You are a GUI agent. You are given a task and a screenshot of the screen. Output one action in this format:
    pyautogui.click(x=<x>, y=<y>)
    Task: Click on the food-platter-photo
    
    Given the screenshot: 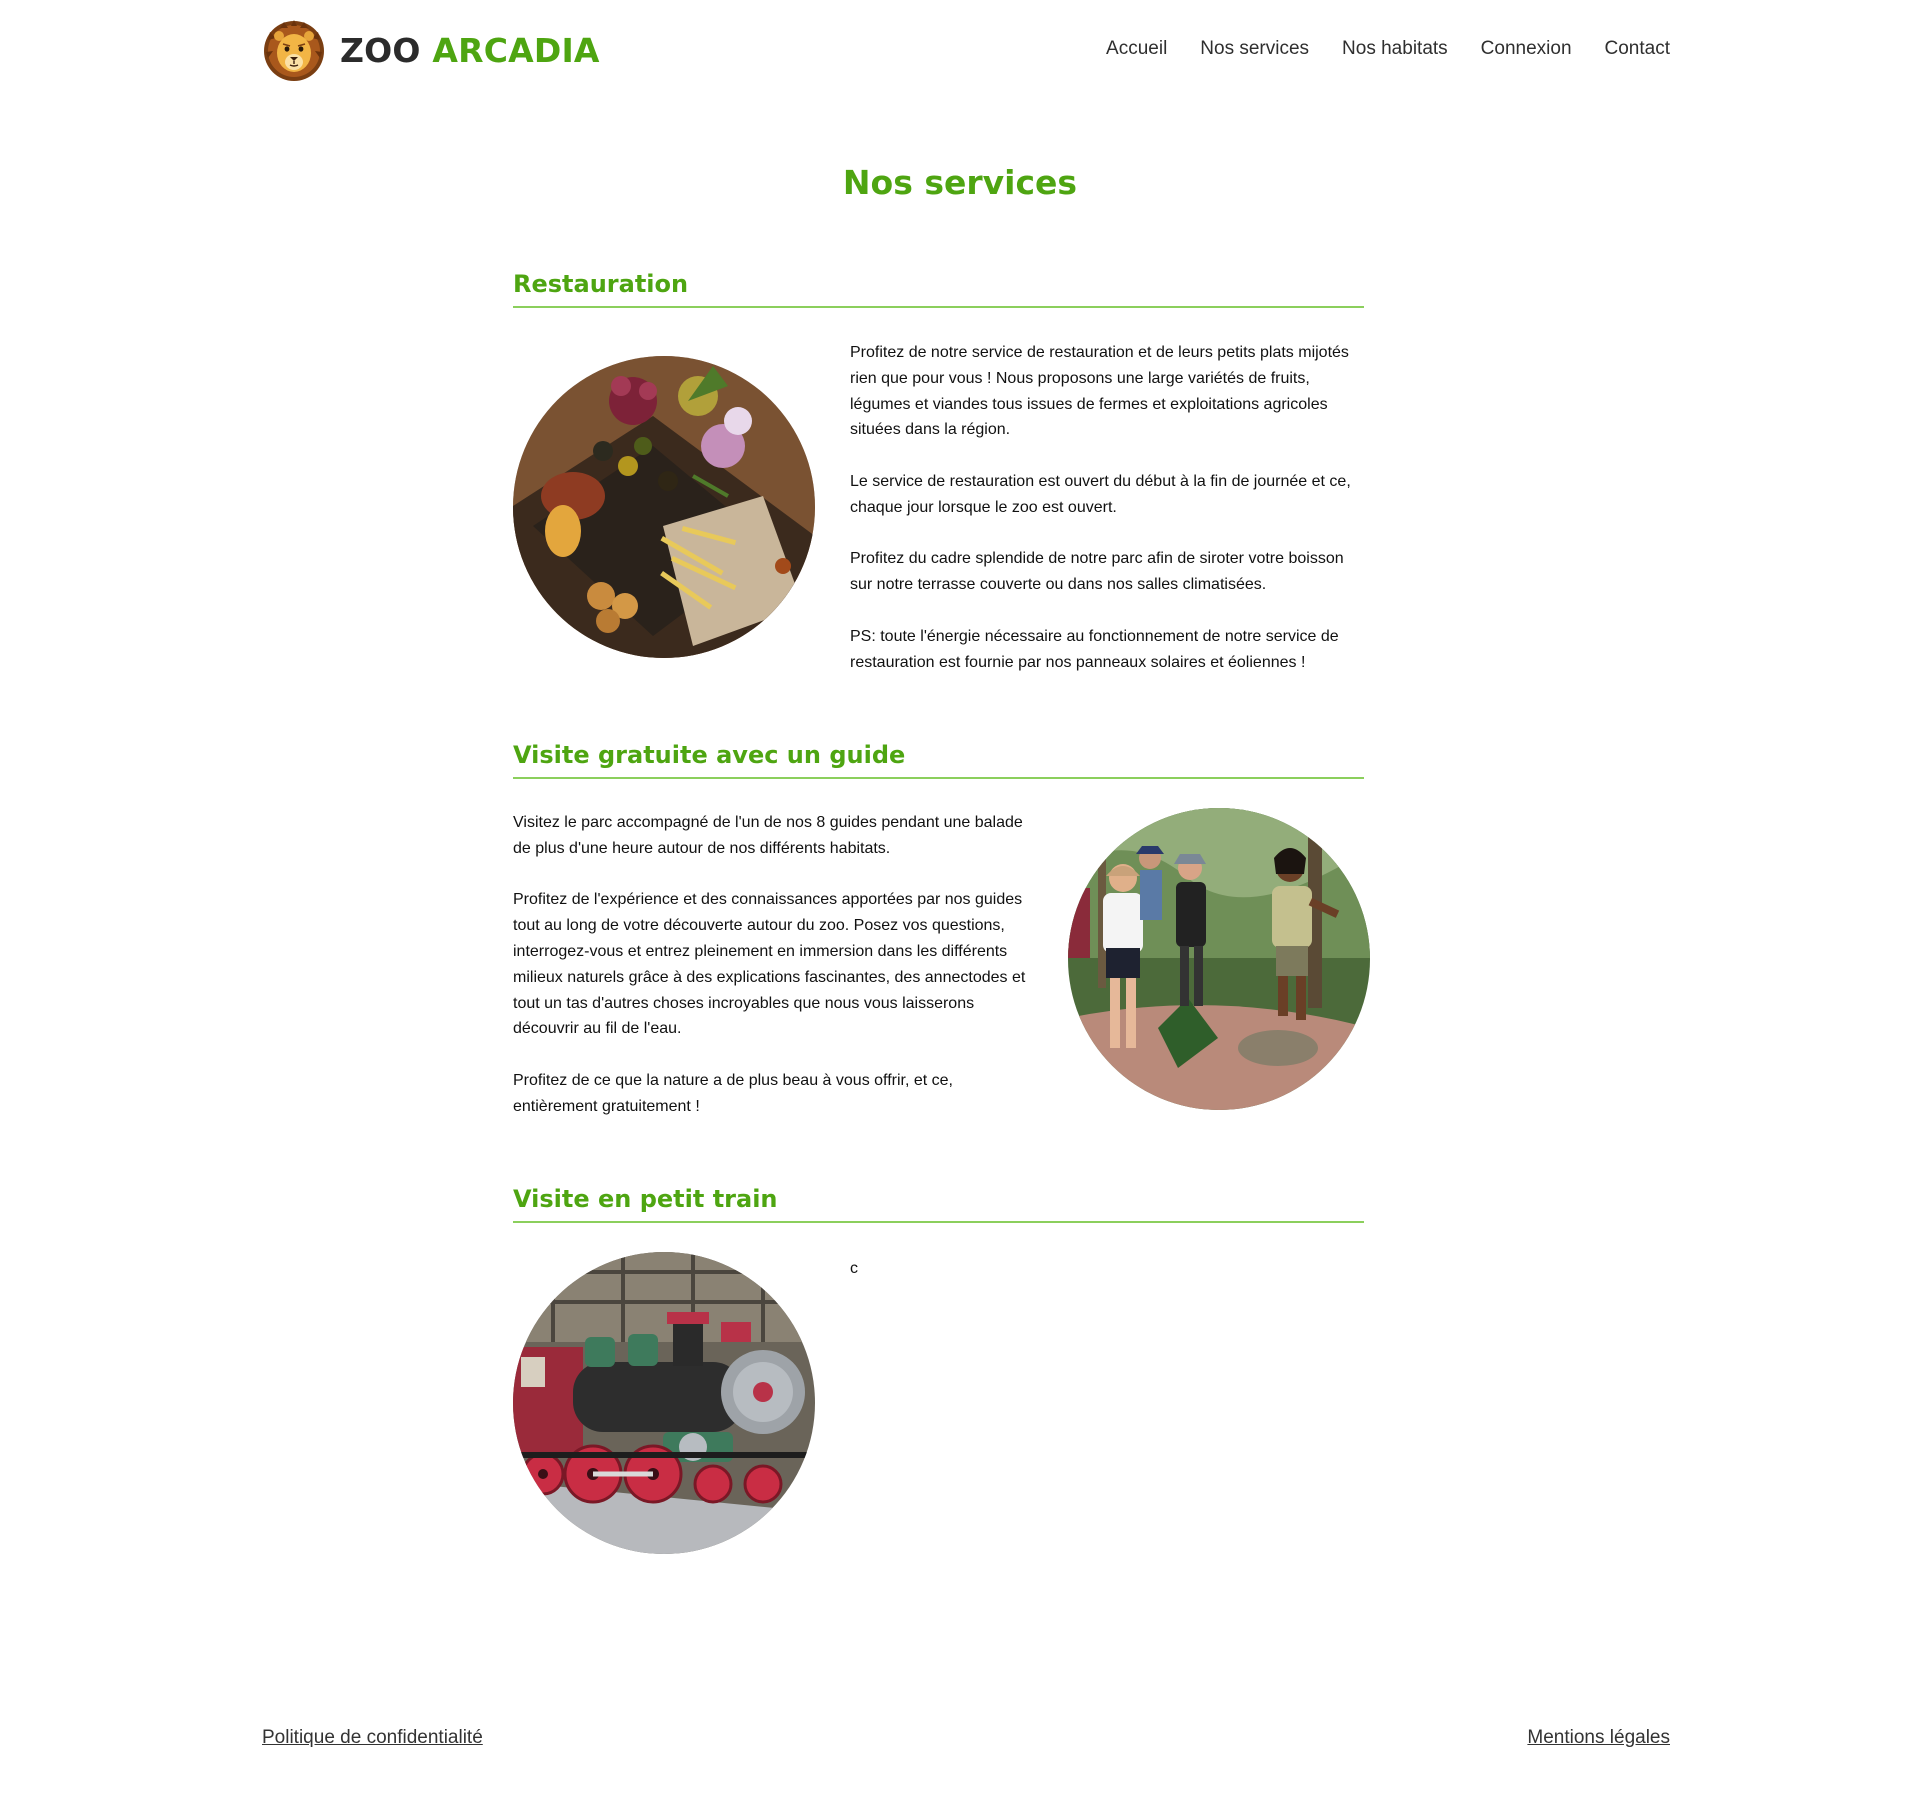 What is the action you would take?
    pyautogui.click(x=664, y=507)
    